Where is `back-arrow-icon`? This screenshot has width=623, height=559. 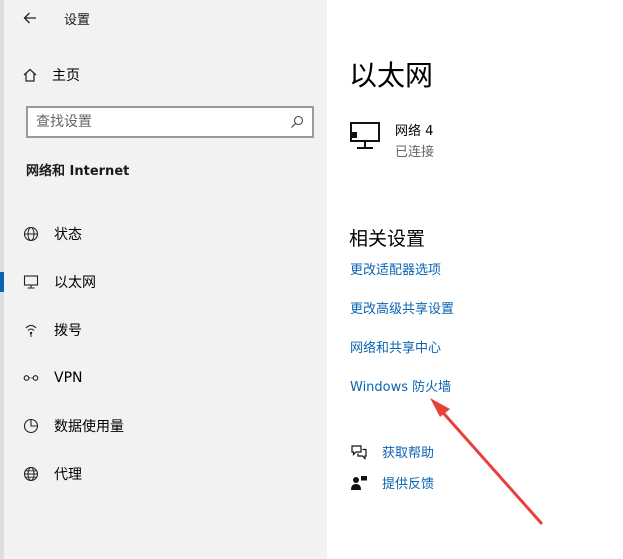
back-arrow-icon is located at coordinates (29, 18).